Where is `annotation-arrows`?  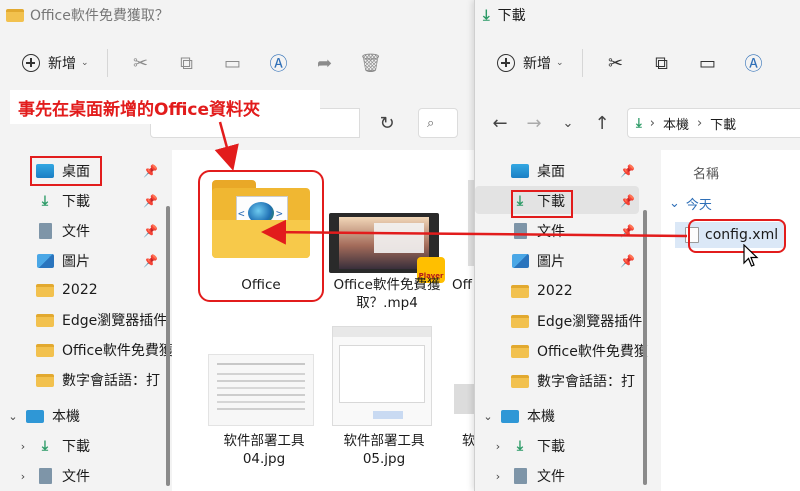
annotation-arrows is located at coordinates (451, 183).